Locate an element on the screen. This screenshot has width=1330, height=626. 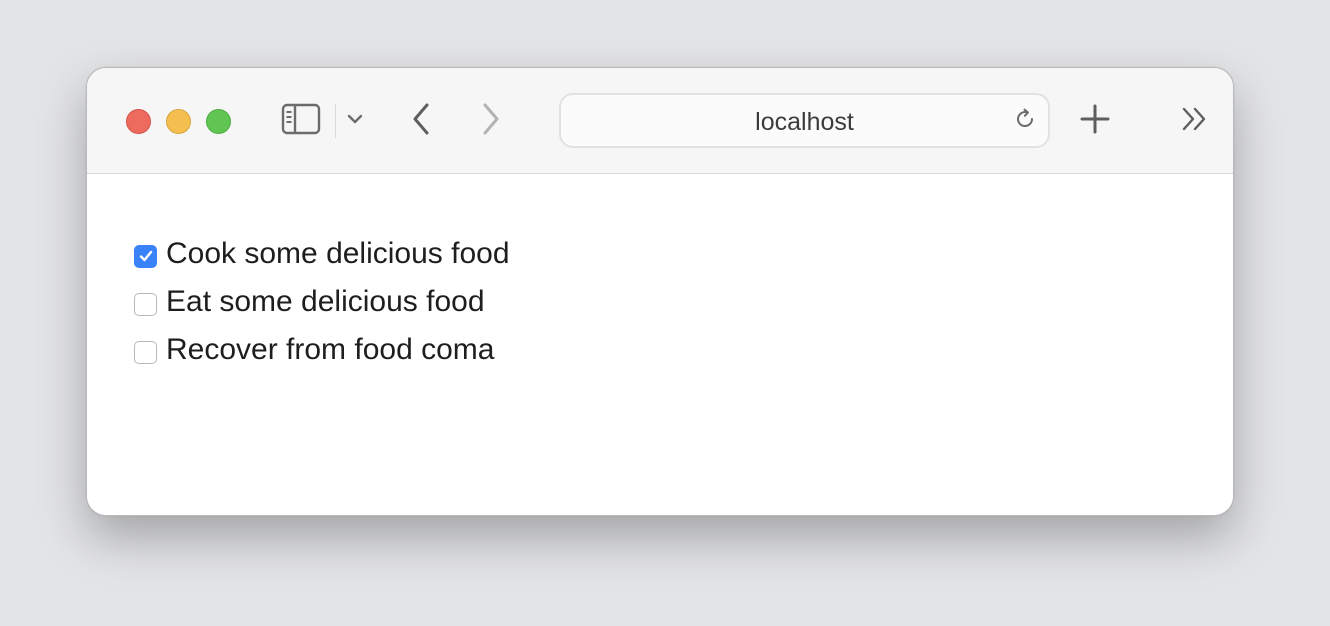
back-button is located at coordinates (421, 121).